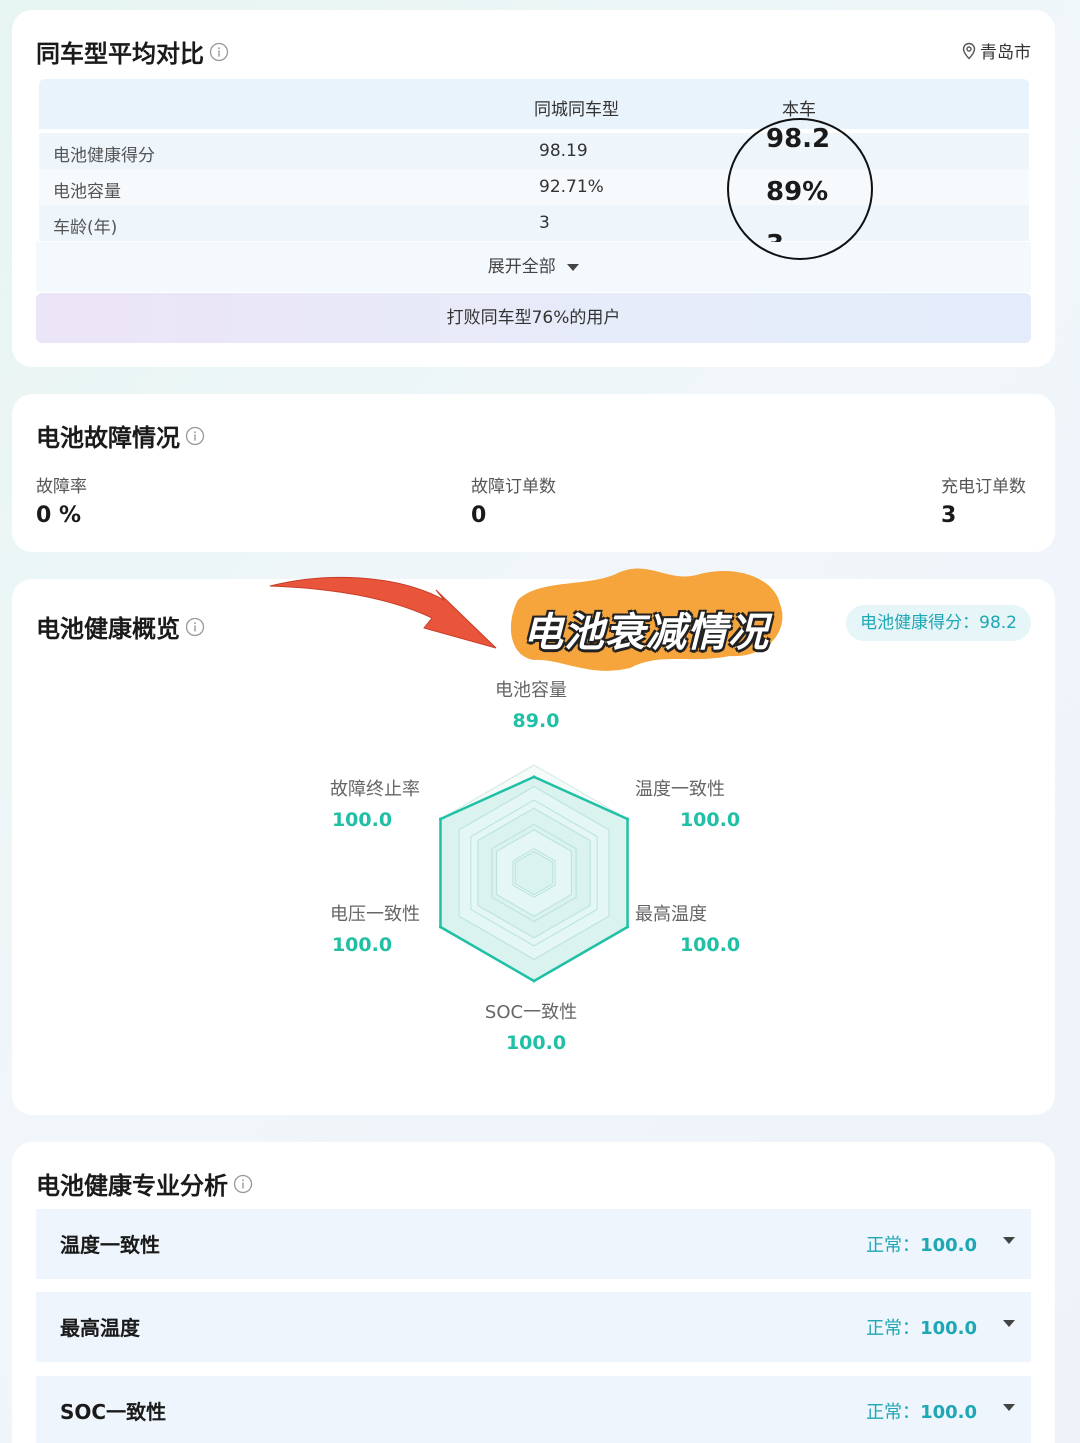 The width and height of the screenshot is (1080, 1443). What do you see at coordinates (531, 1012) in the screenshot?
I see `radar-label-soc: SOC一致性` at bounding box center [531, 1012].